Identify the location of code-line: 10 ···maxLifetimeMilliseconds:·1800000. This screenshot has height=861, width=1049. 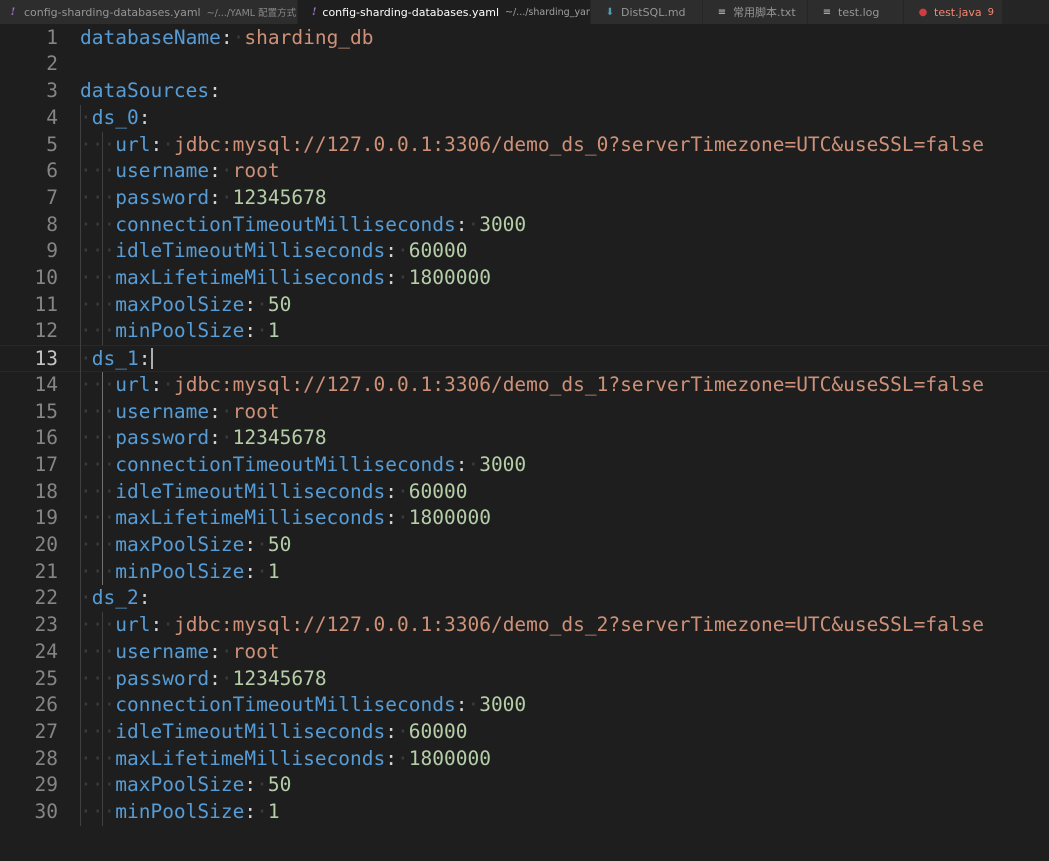
(524, 278).